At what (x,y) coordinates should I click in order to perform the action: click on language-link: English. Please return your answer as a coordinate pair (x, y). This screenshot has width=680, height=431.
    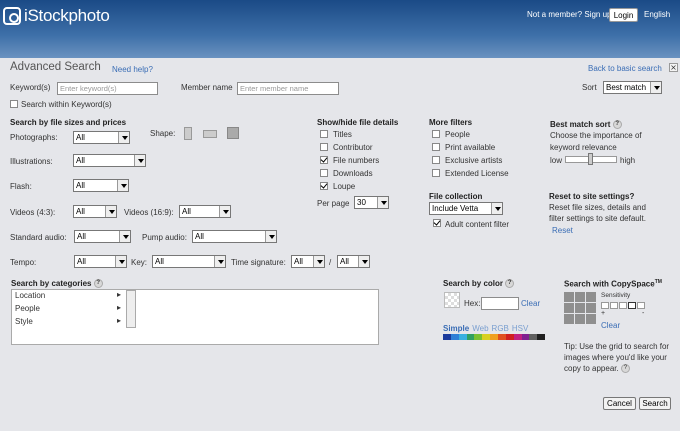
    Looking at the image, I should click on (657, 14).